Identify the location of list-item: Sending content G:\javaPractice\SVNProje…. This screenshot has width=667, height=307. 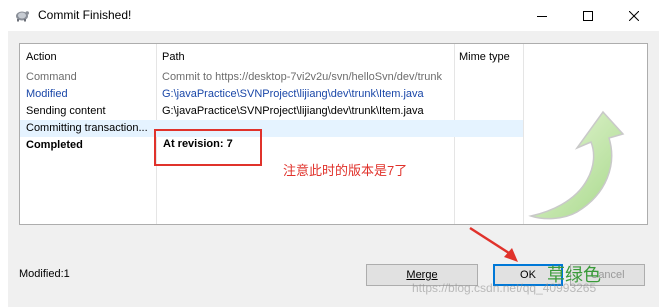
(271, 111).